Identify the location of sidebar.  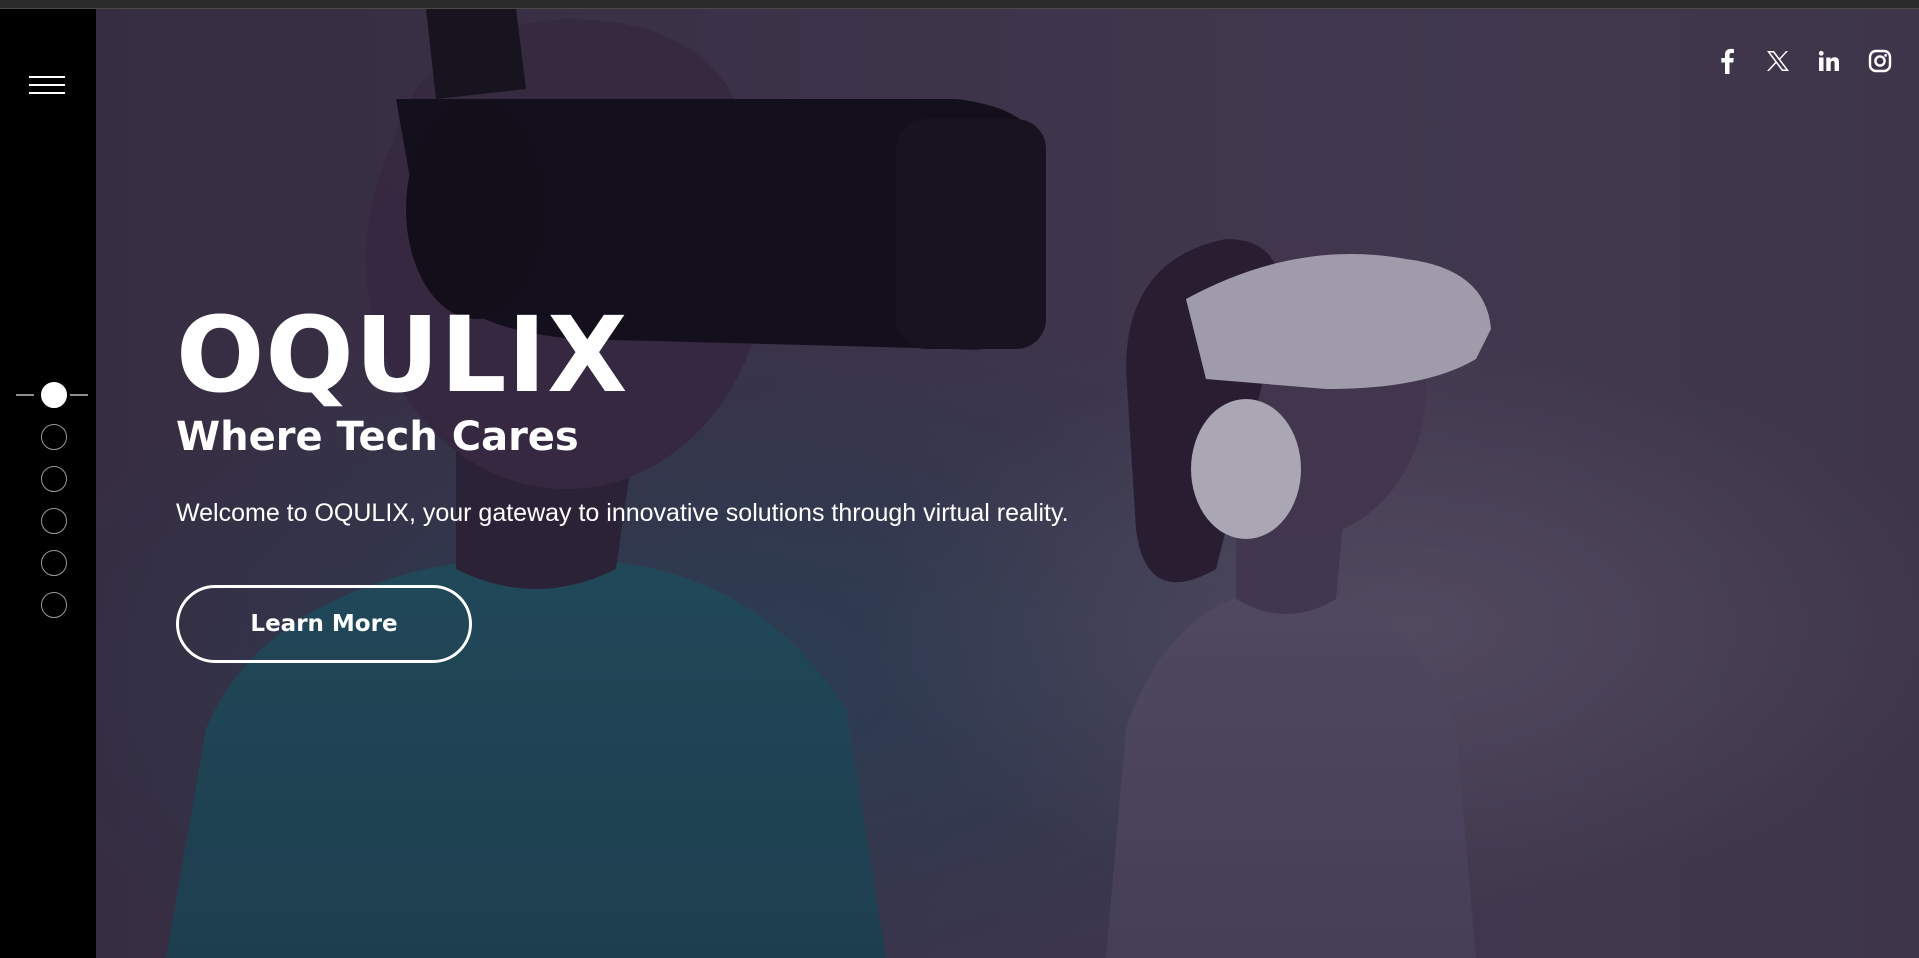
(48, 483).